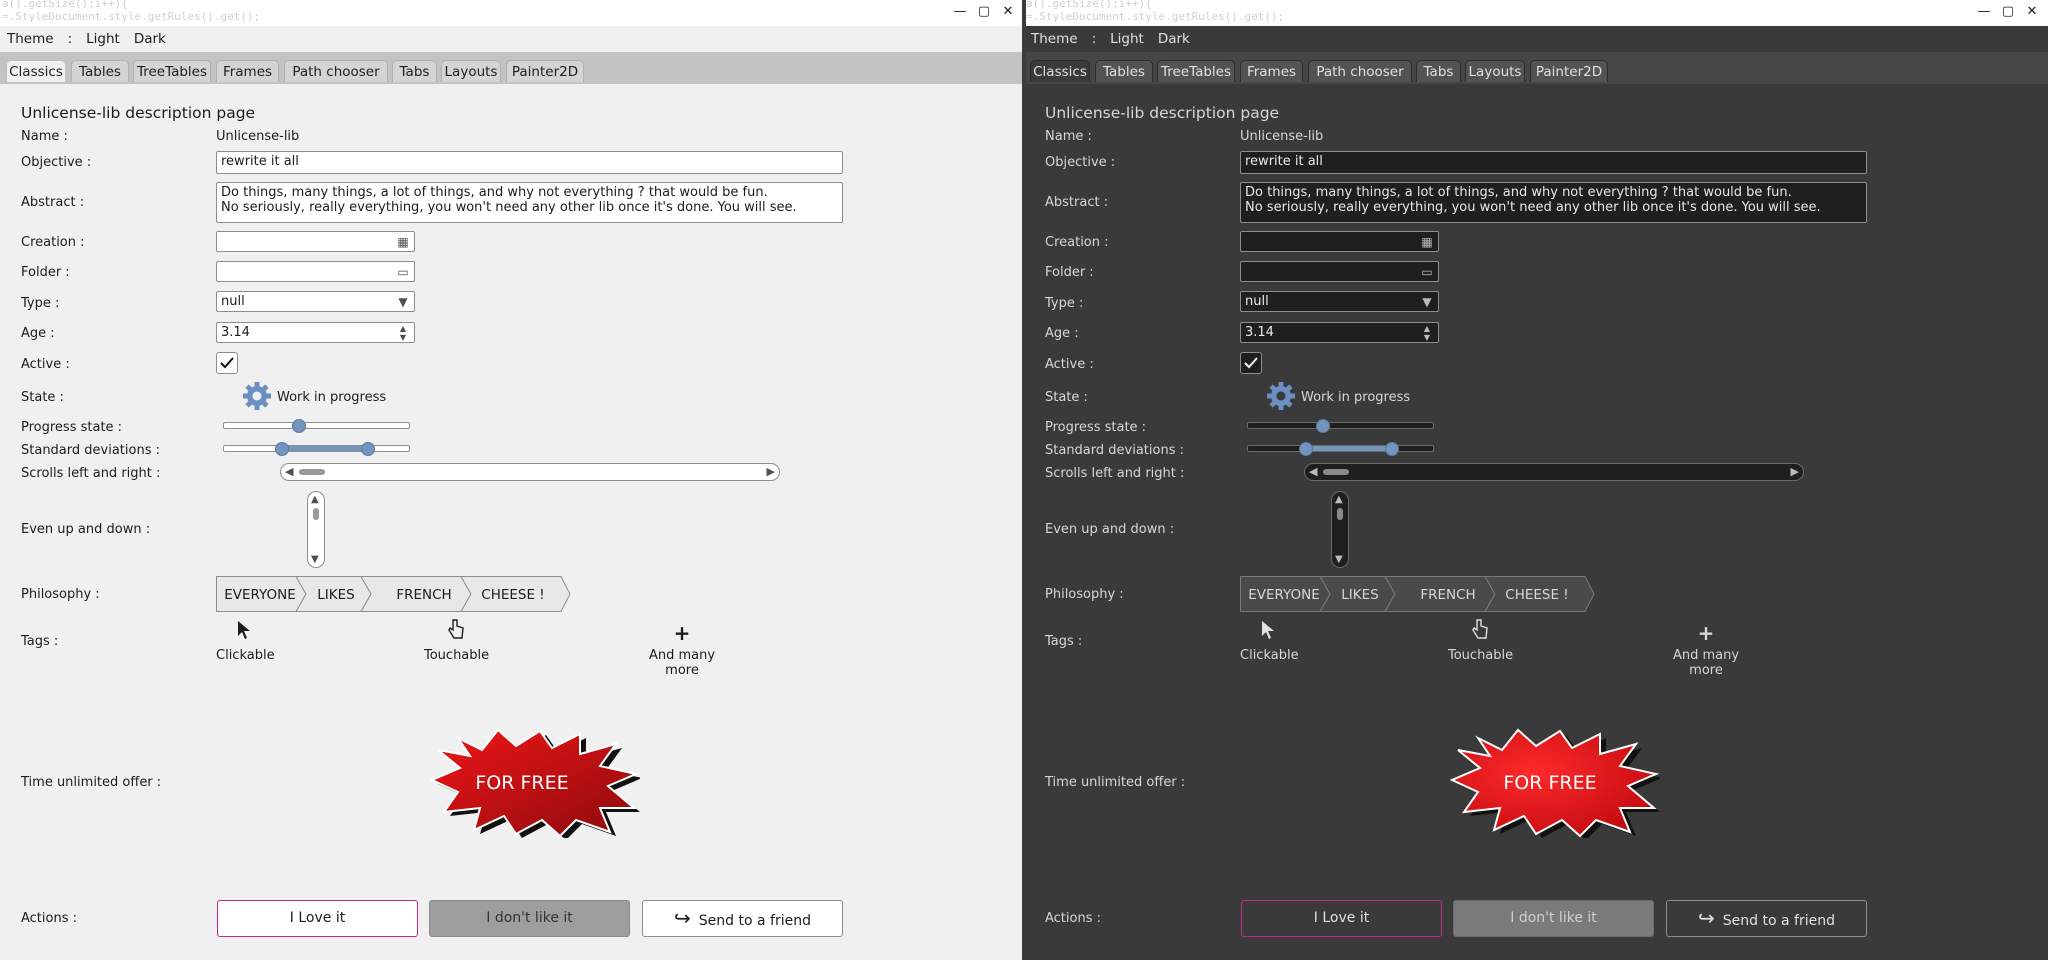  Describe the element at coordinates (1096, 427) in the screenshot. I see `progress-label: Progress state :` at that location.